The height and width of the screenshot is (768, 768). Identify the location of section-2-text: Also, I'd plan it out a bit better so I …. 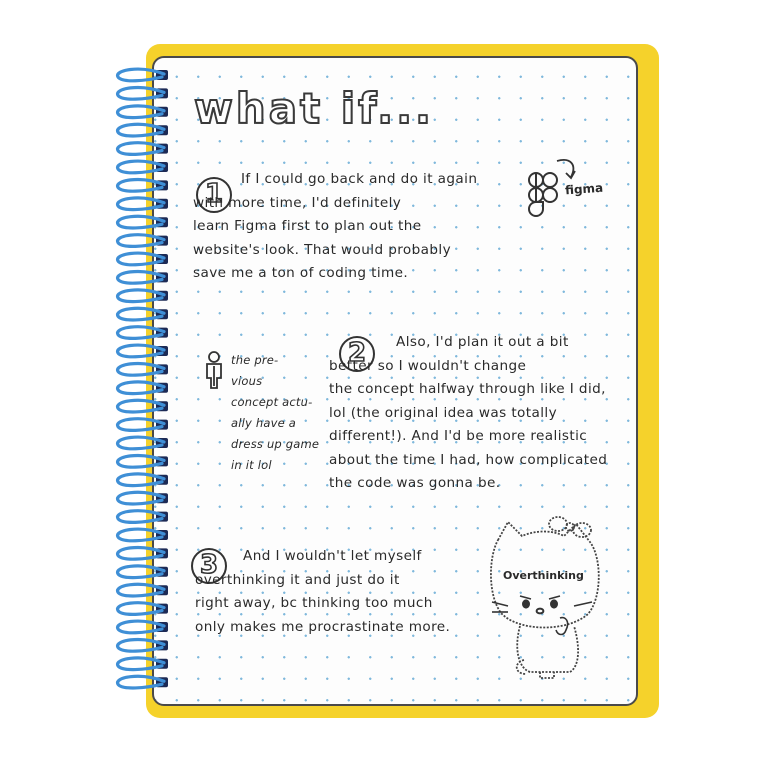
(468, 412).